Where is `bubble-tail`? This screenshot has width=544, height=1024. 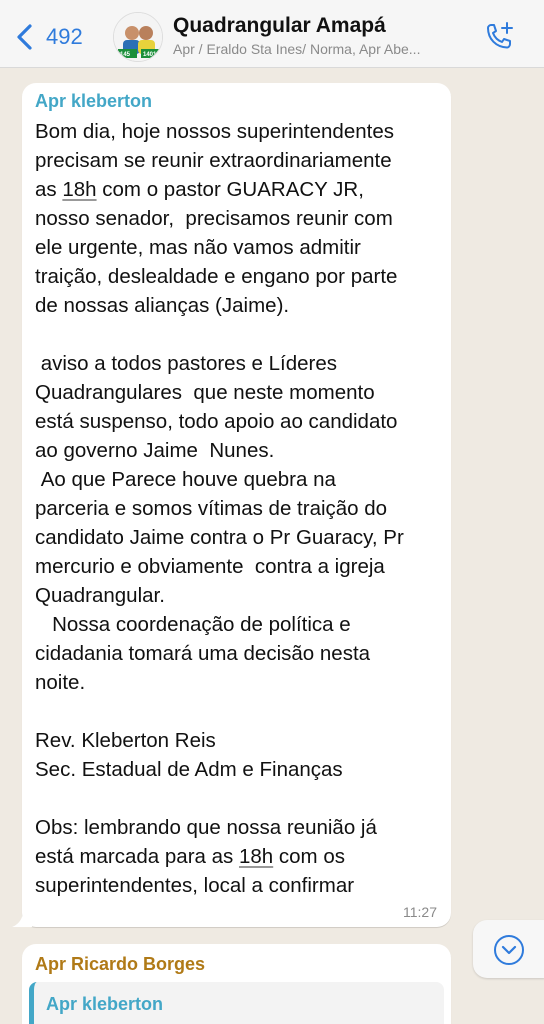
bubble-tail is located at coordinates (22, 918).